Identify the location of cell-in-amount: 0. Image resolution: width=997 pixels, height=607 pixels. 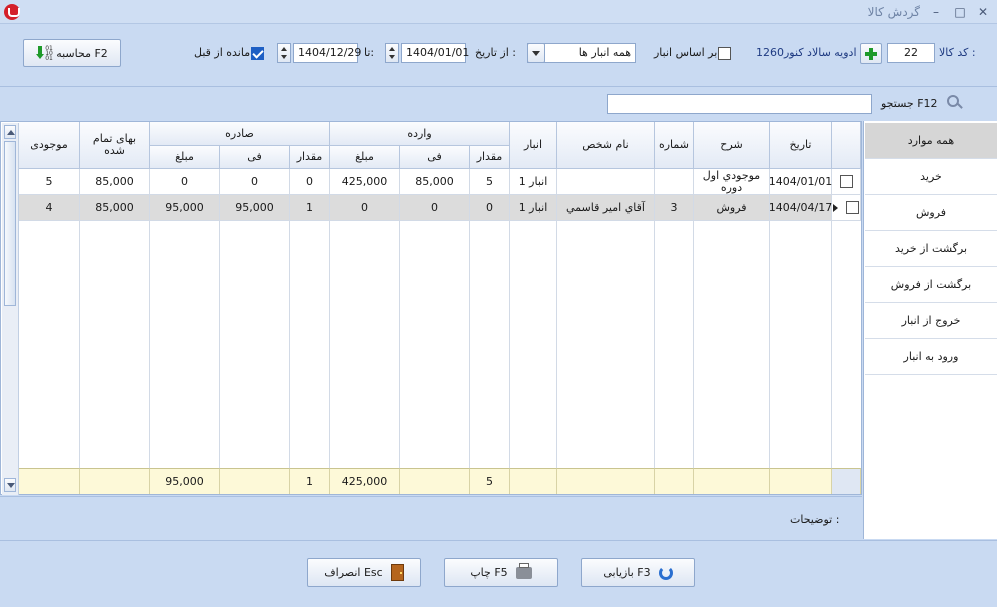
(365, 208).